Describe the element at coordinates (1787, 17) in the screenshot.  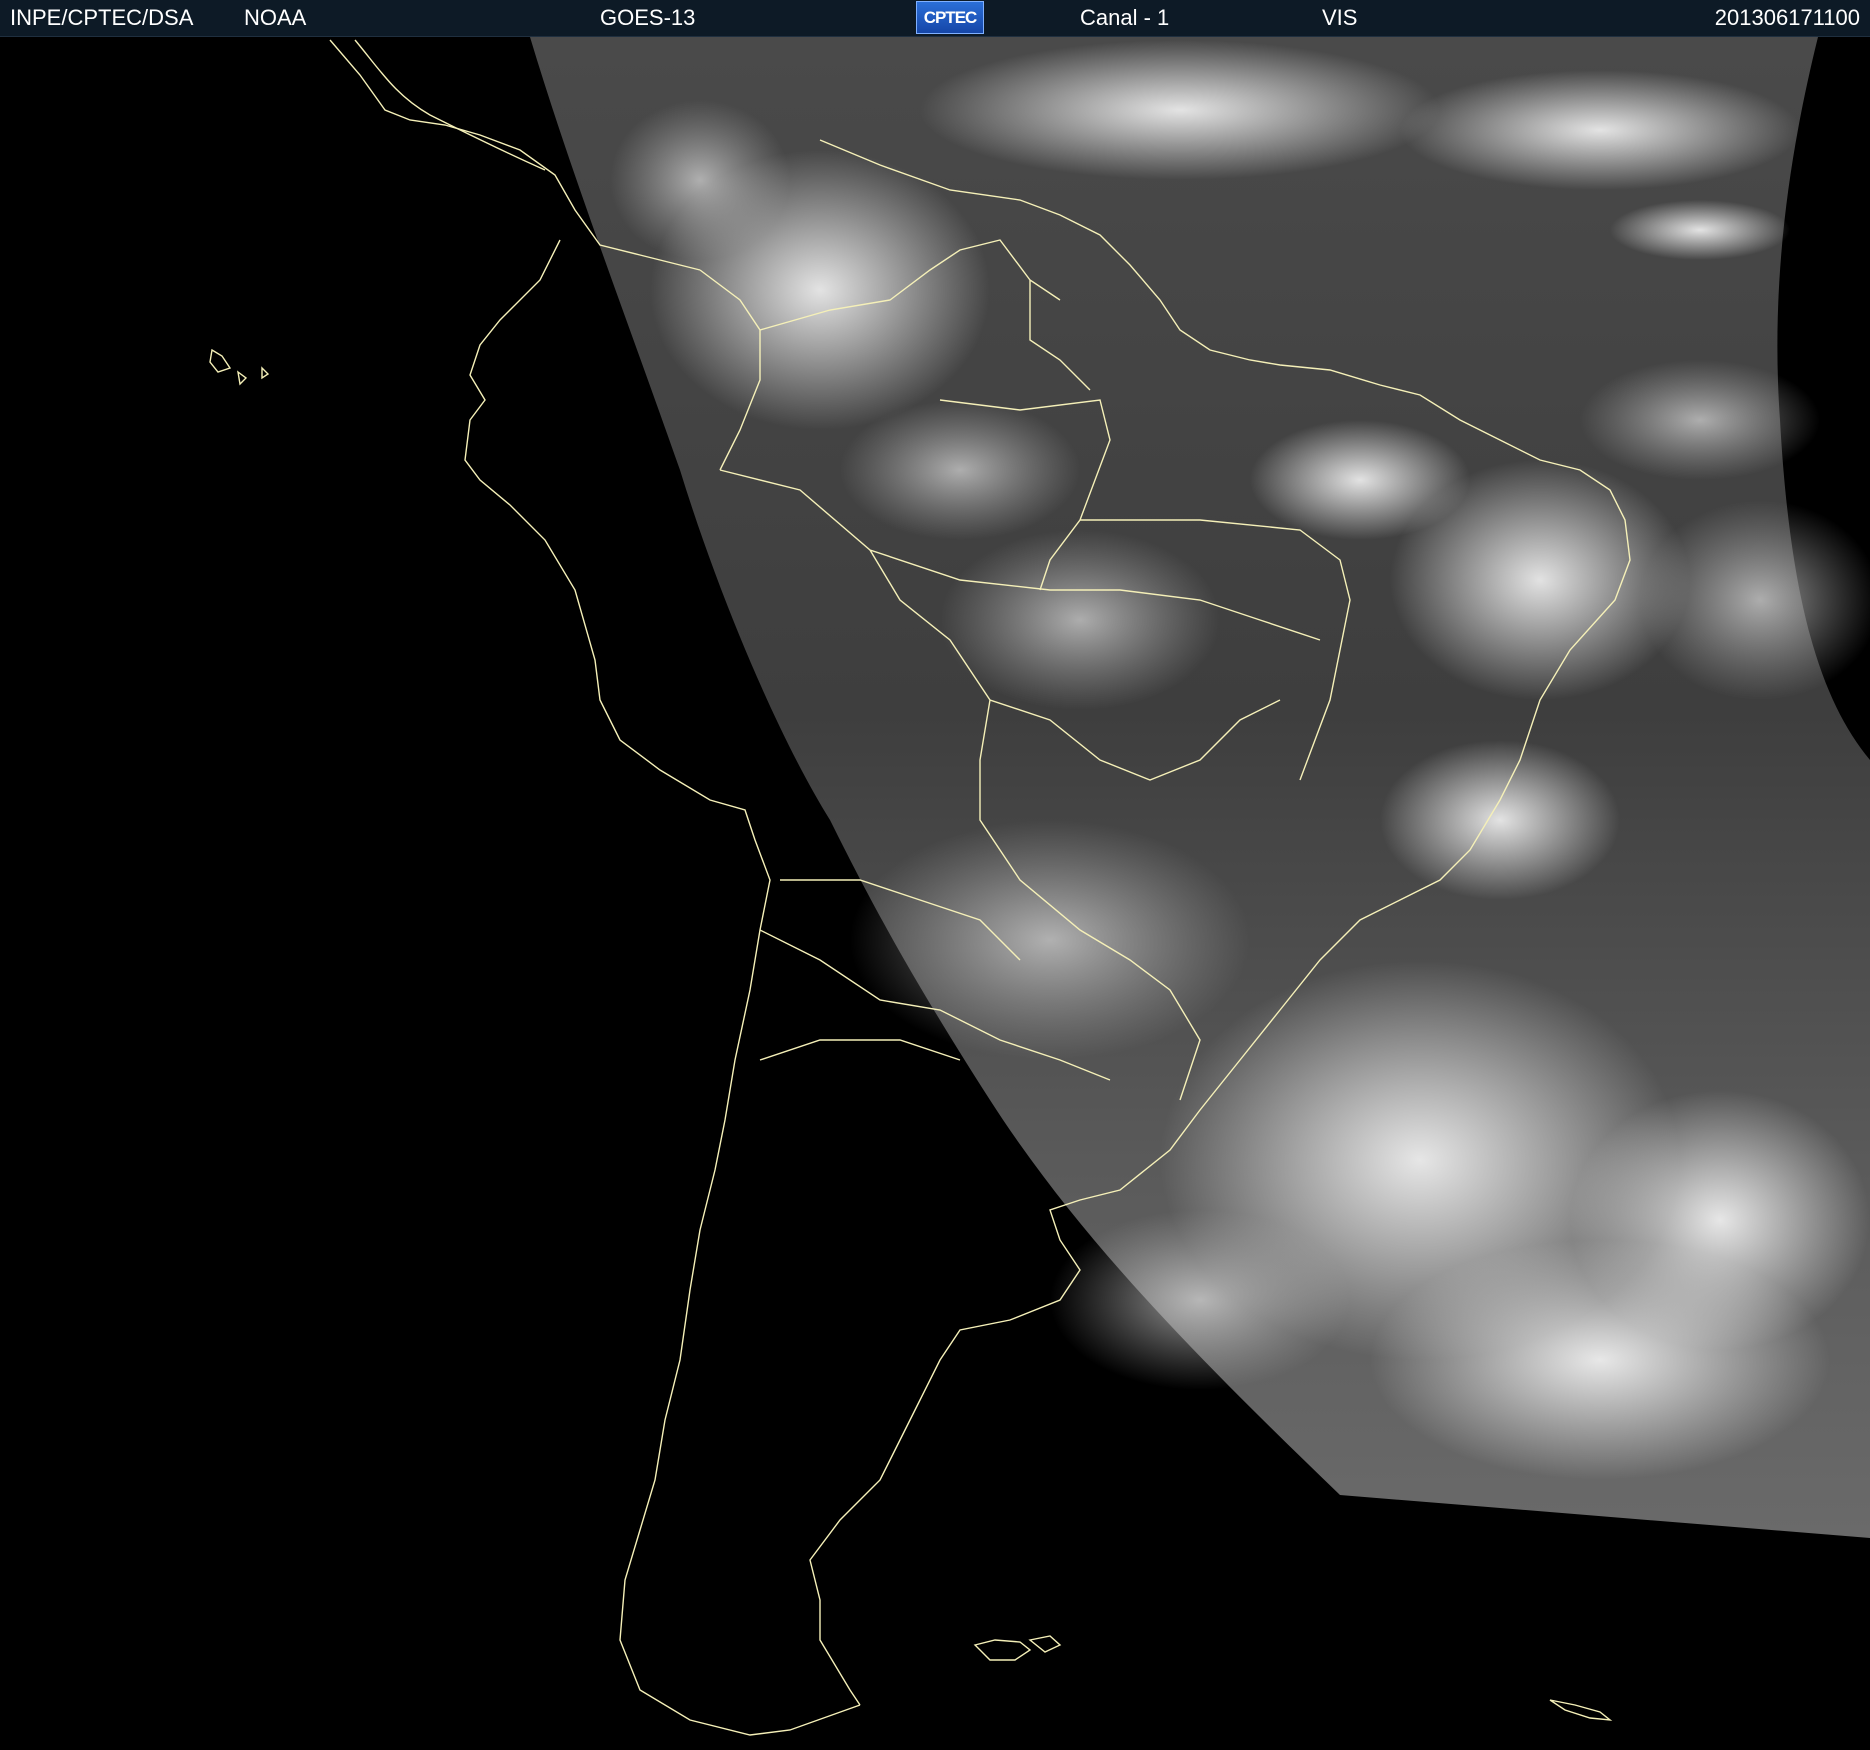
I see `timestamp-label: 201306171100` at that location.